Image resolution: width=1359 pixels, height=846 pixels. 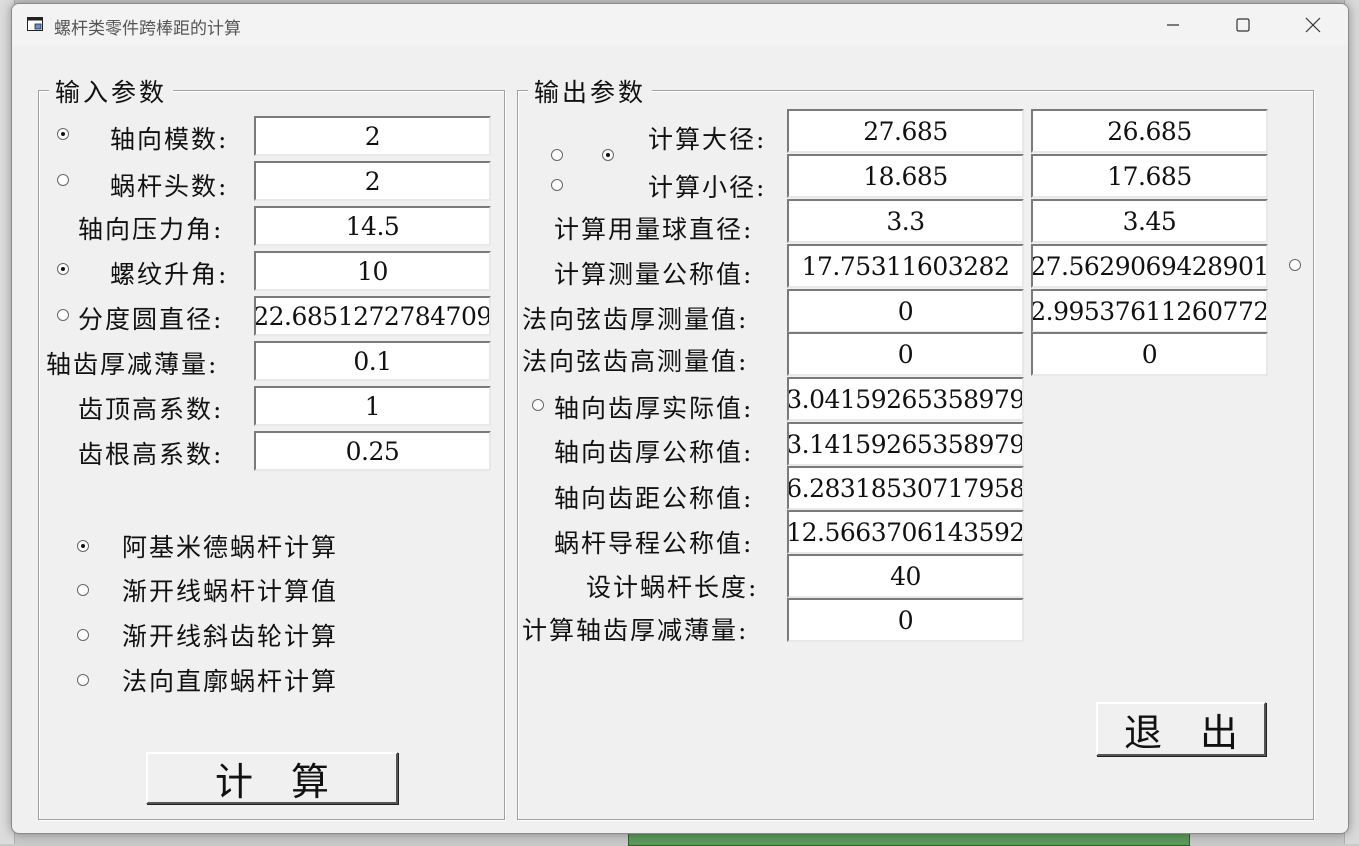 I want to click on thread-starts-input: 2, so click(x=372, y=181).